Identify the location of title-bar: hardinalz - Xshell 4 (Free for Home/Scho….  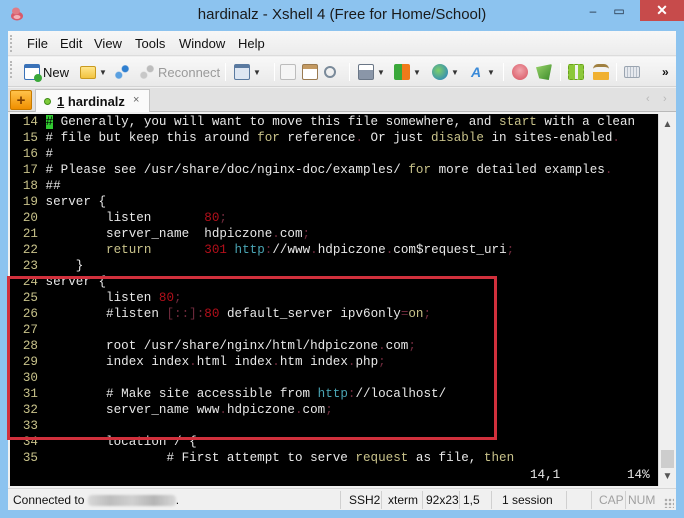
(342, 15).